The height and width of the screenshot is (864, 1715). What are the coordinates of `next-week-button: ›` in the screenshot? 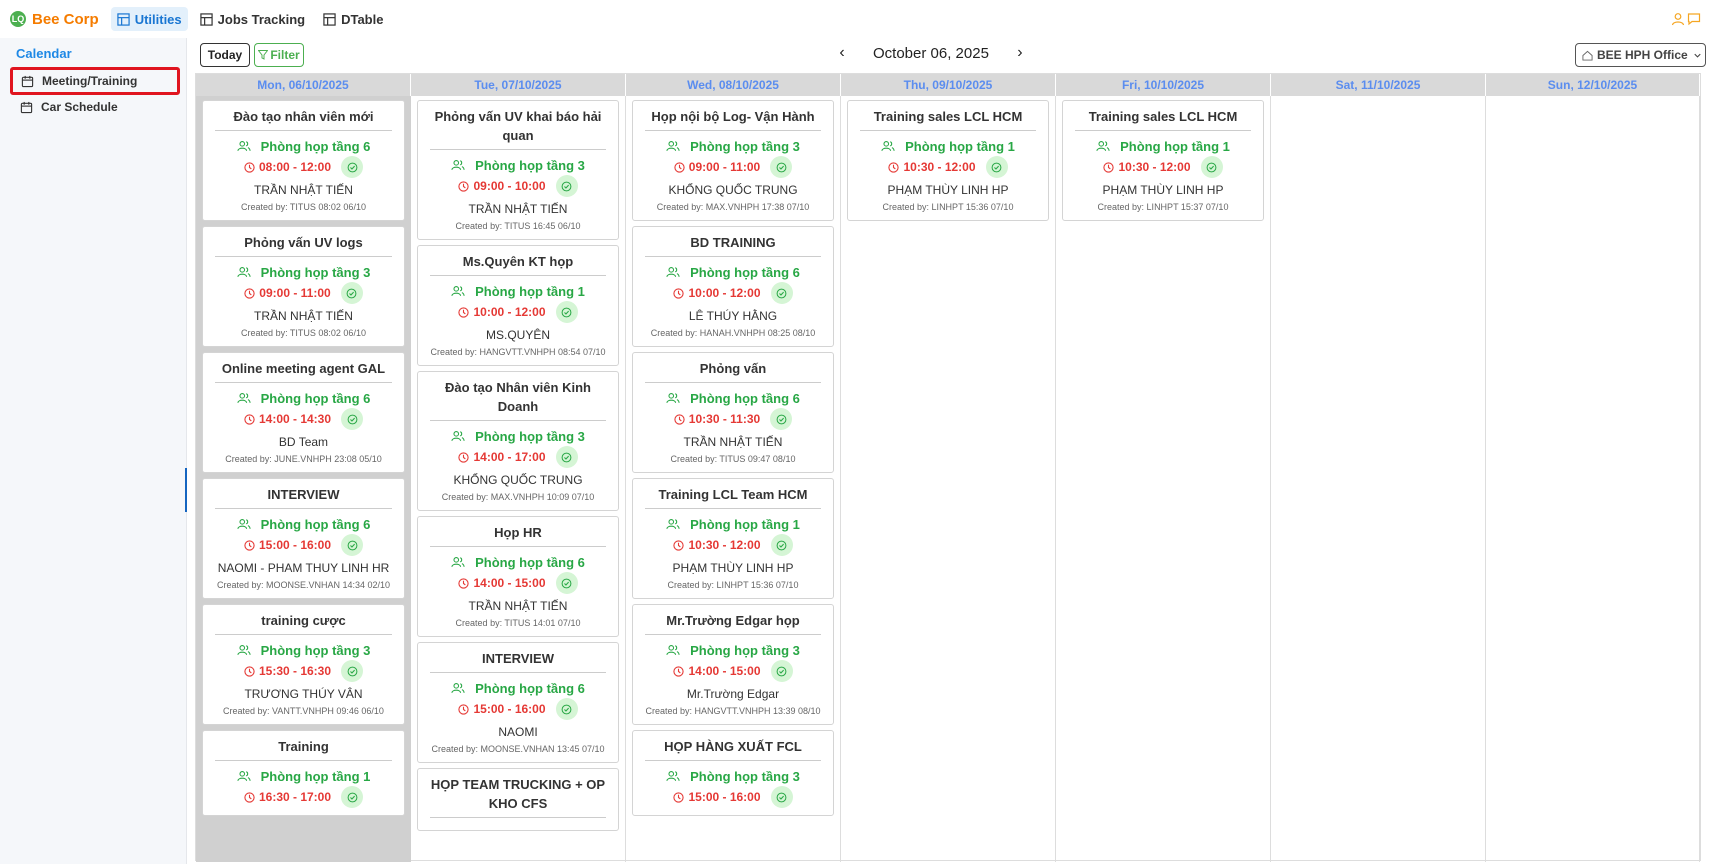 It's located at (1020, 53).